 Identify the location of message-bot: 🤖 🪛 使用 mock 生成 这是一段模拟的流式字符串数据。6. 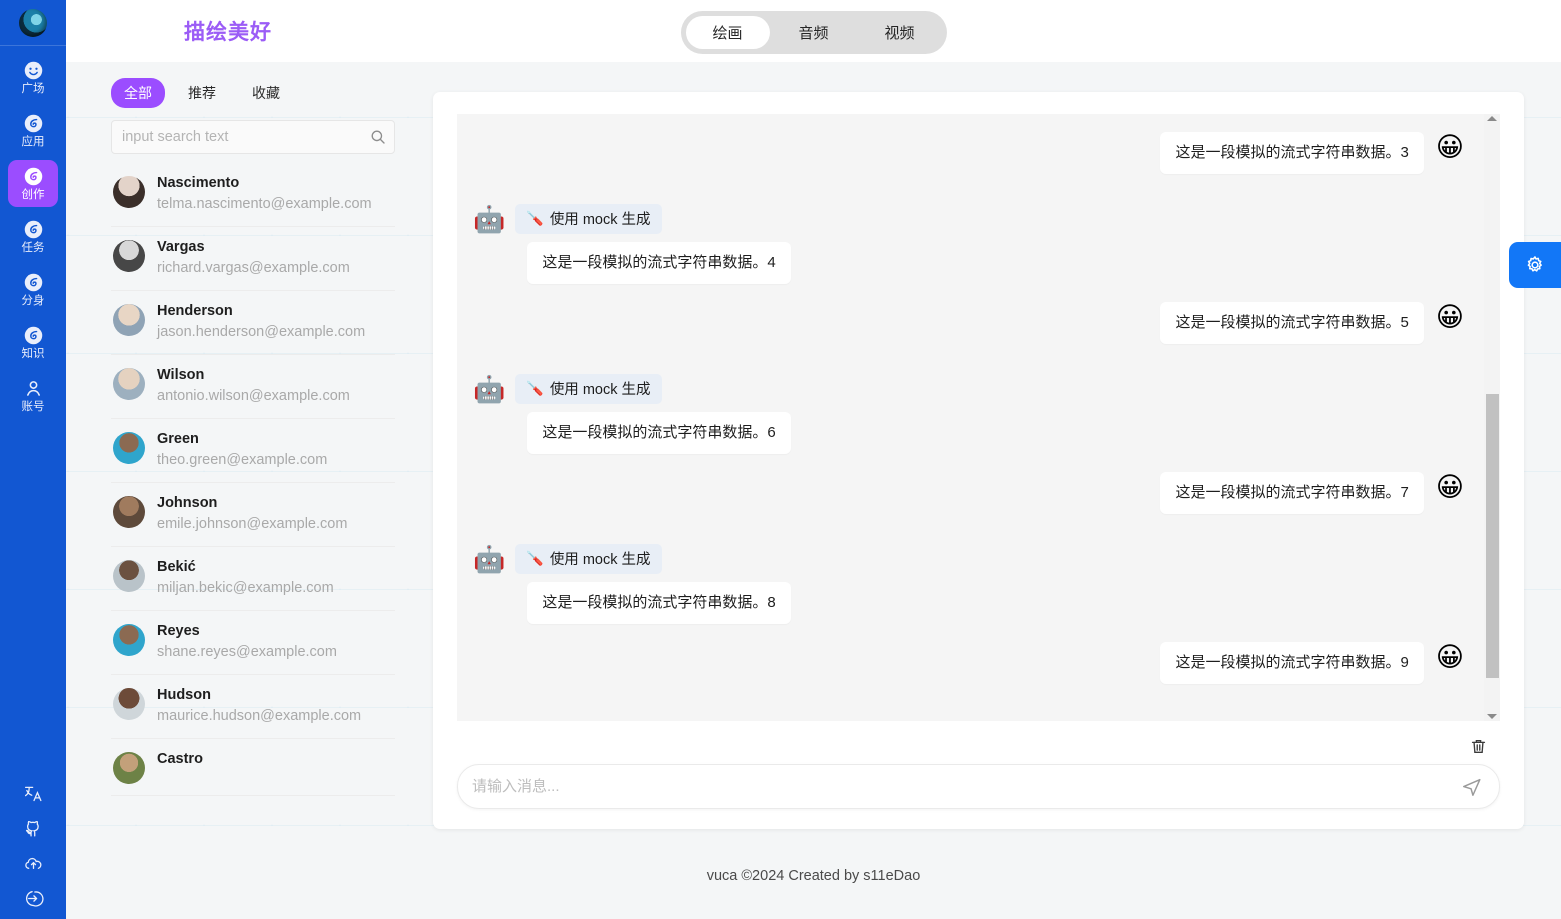
(968, 414).